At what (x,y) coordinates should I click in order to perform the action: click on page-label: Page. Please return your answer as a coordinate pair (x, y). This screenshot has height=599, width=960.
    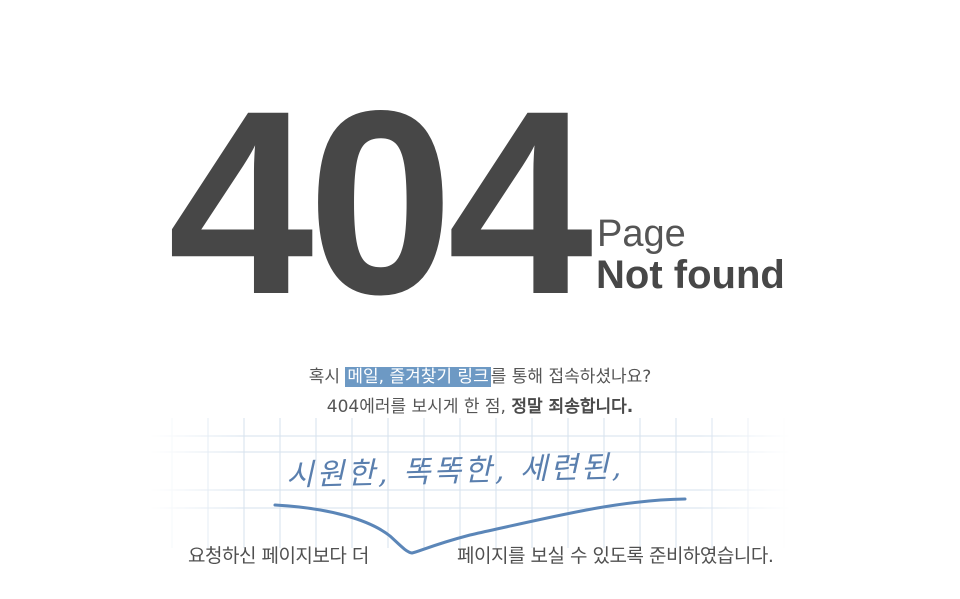
    Looking at the image, I should click on (641, 234).